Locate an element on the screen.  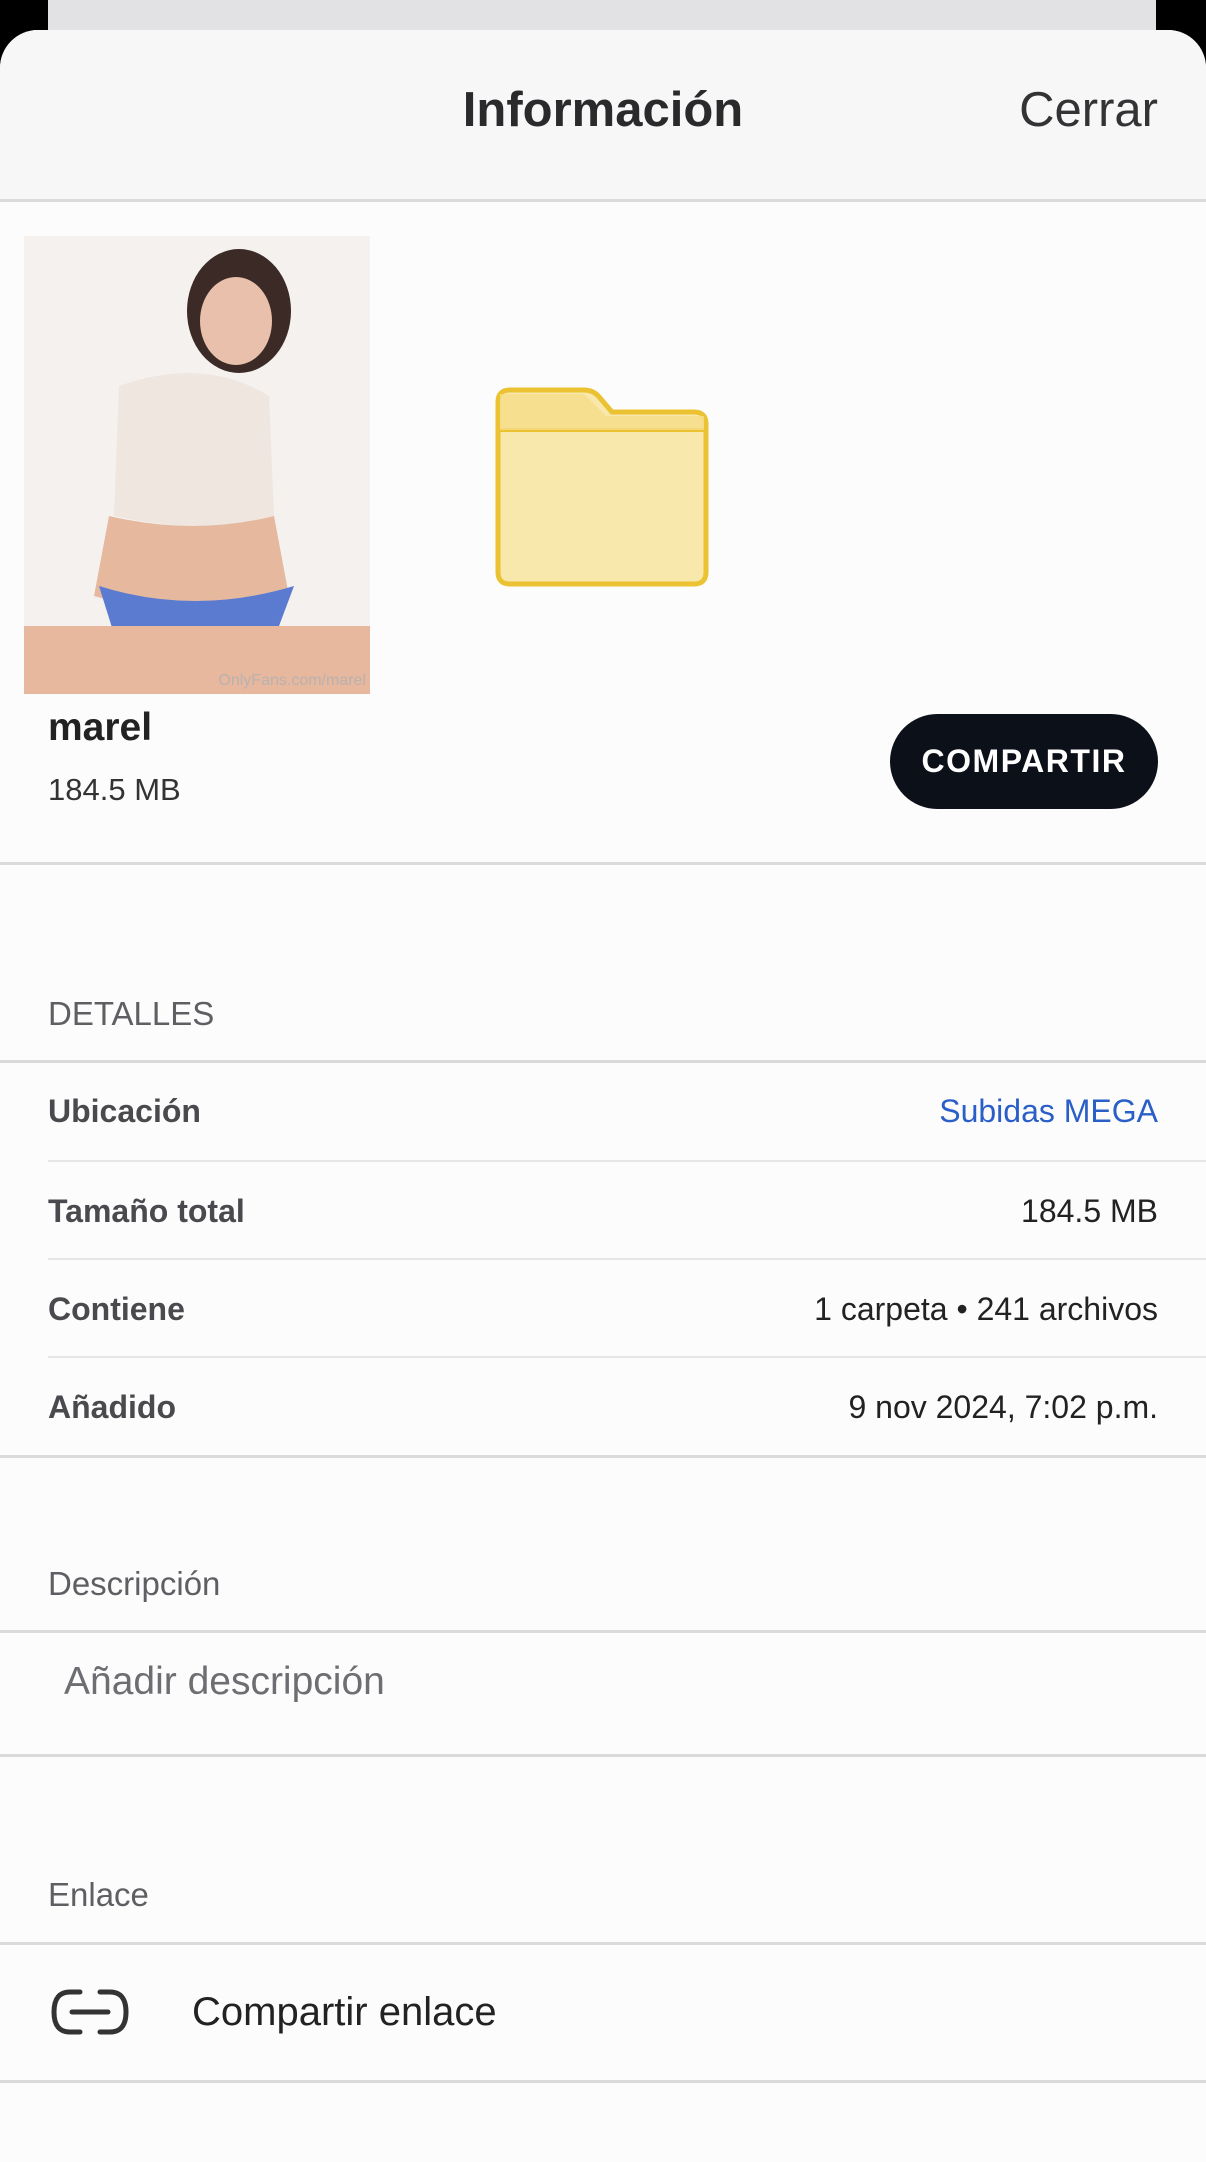
link-section-title: Enlace is located at coordinates (98, 1894).